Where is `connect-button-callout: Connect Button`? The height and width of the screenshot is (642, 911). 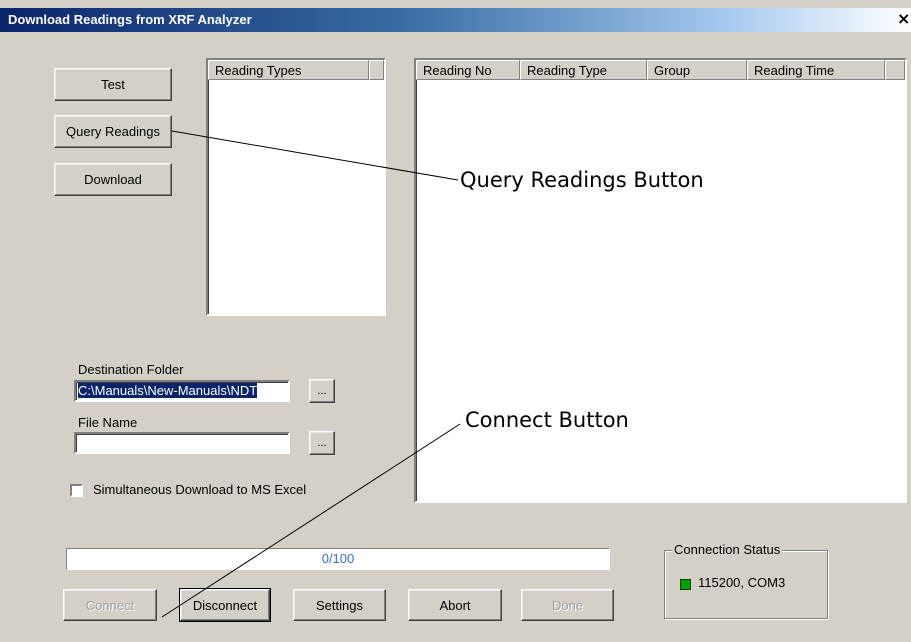 connect-button-callout: Connect Button is located at coordinates (547, 420).